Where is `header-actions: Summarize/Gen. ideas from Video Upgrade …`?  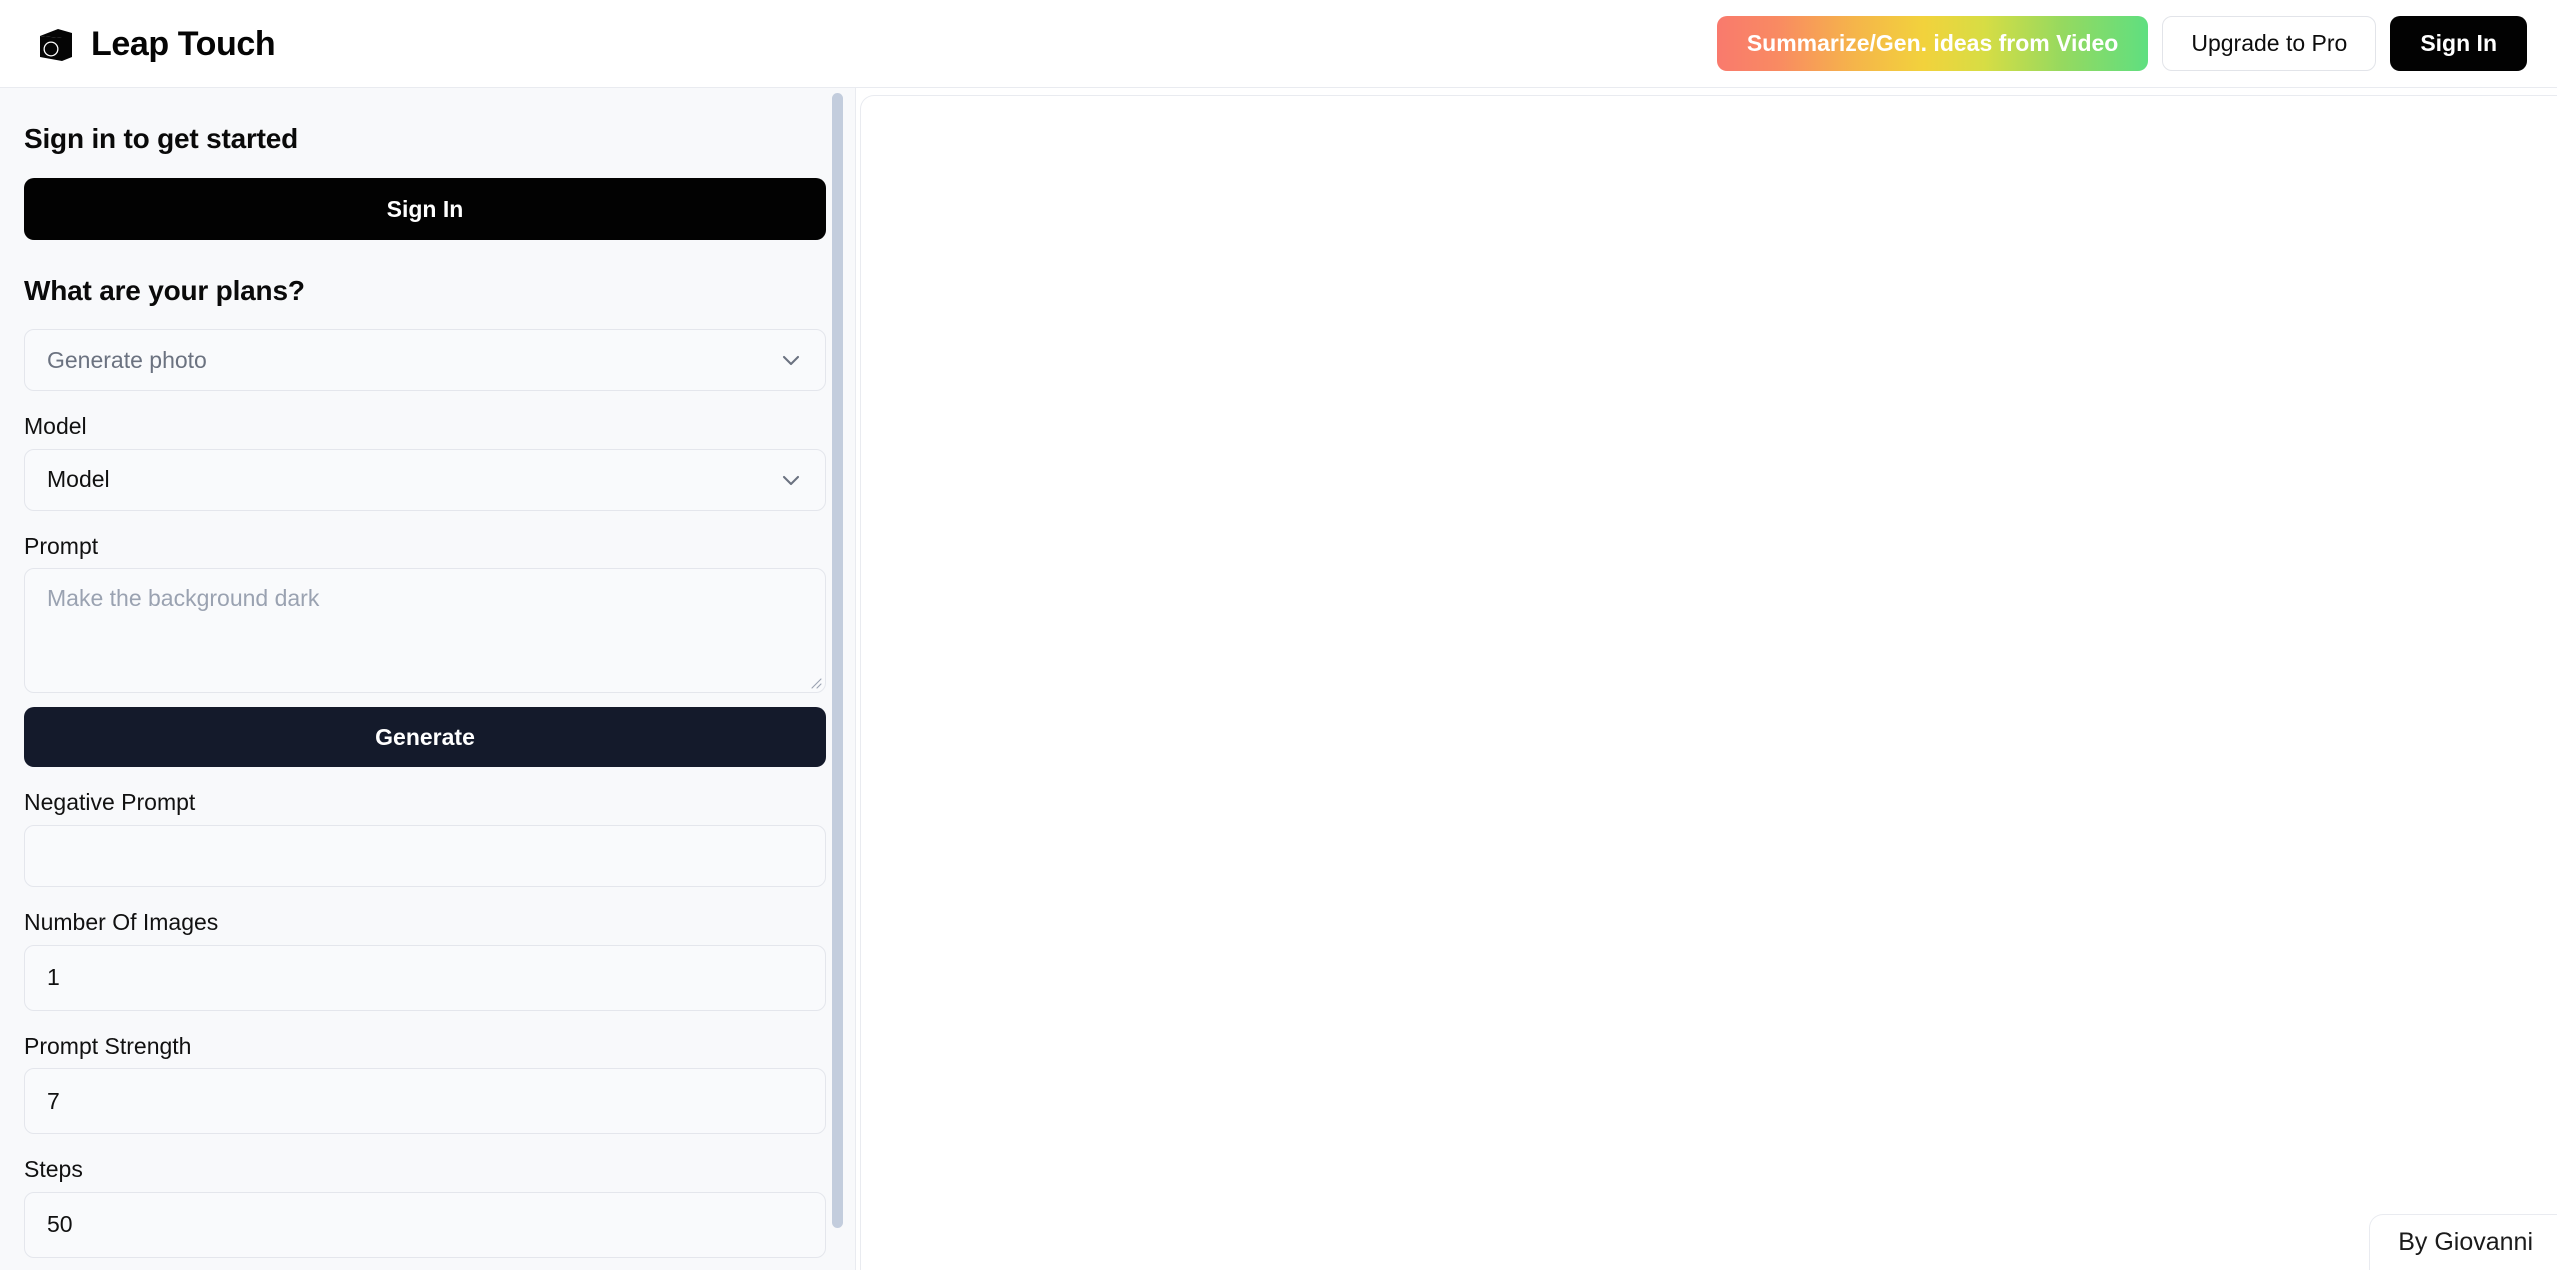
header-actions: Summarize/Gen. ideas from Video Upgrade … is located at coordinates (2121, 43).